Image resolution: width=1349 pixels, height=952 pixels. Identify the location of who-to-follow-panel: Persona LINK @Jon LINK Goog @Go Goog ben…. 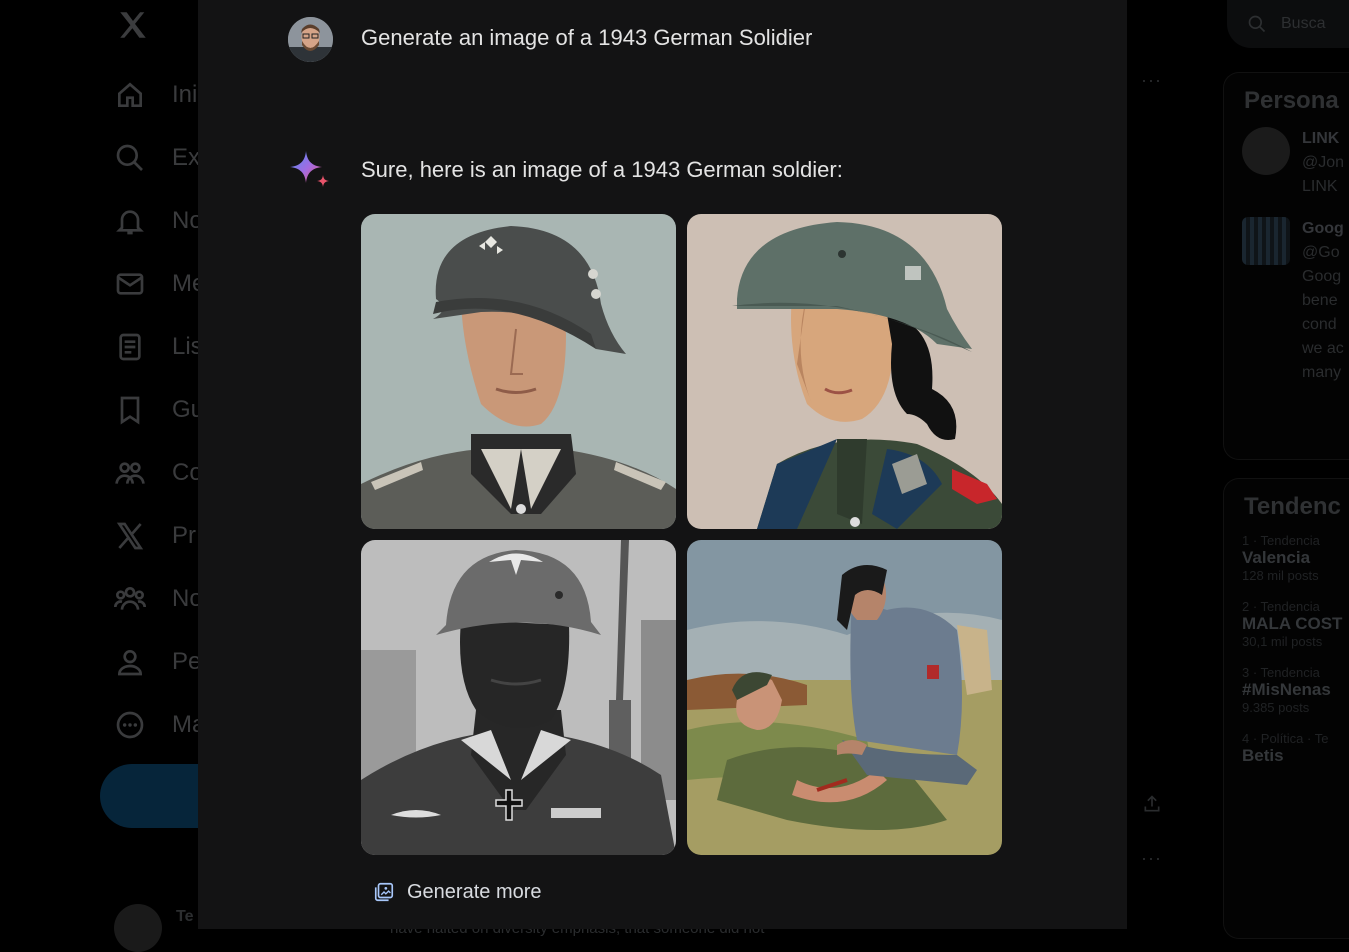
(1286, 266).